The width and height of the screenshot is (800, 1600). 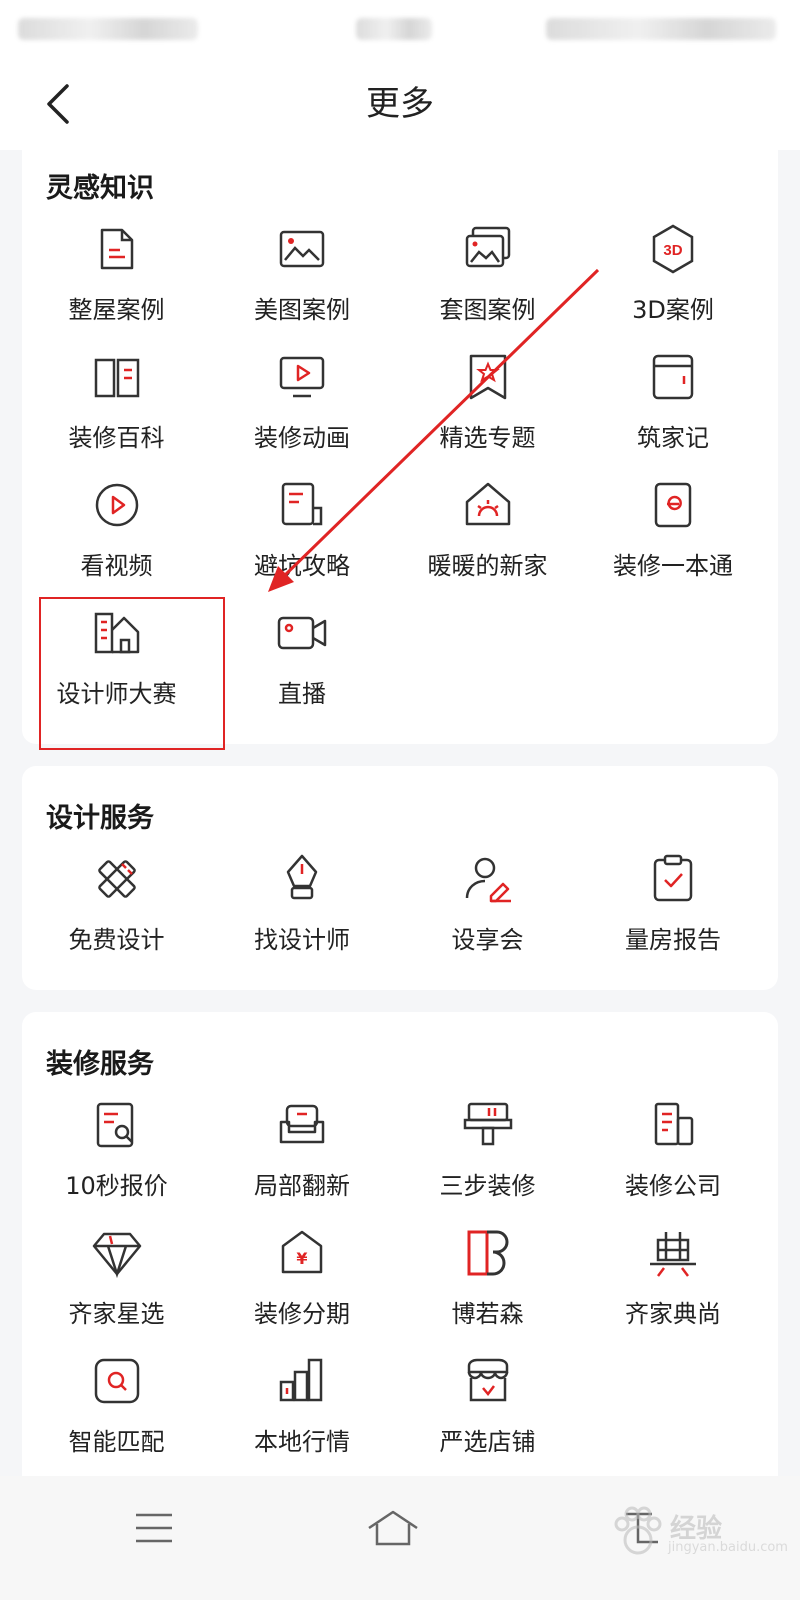 I want to click on back-nav-button, so click(x=640, y=1528).